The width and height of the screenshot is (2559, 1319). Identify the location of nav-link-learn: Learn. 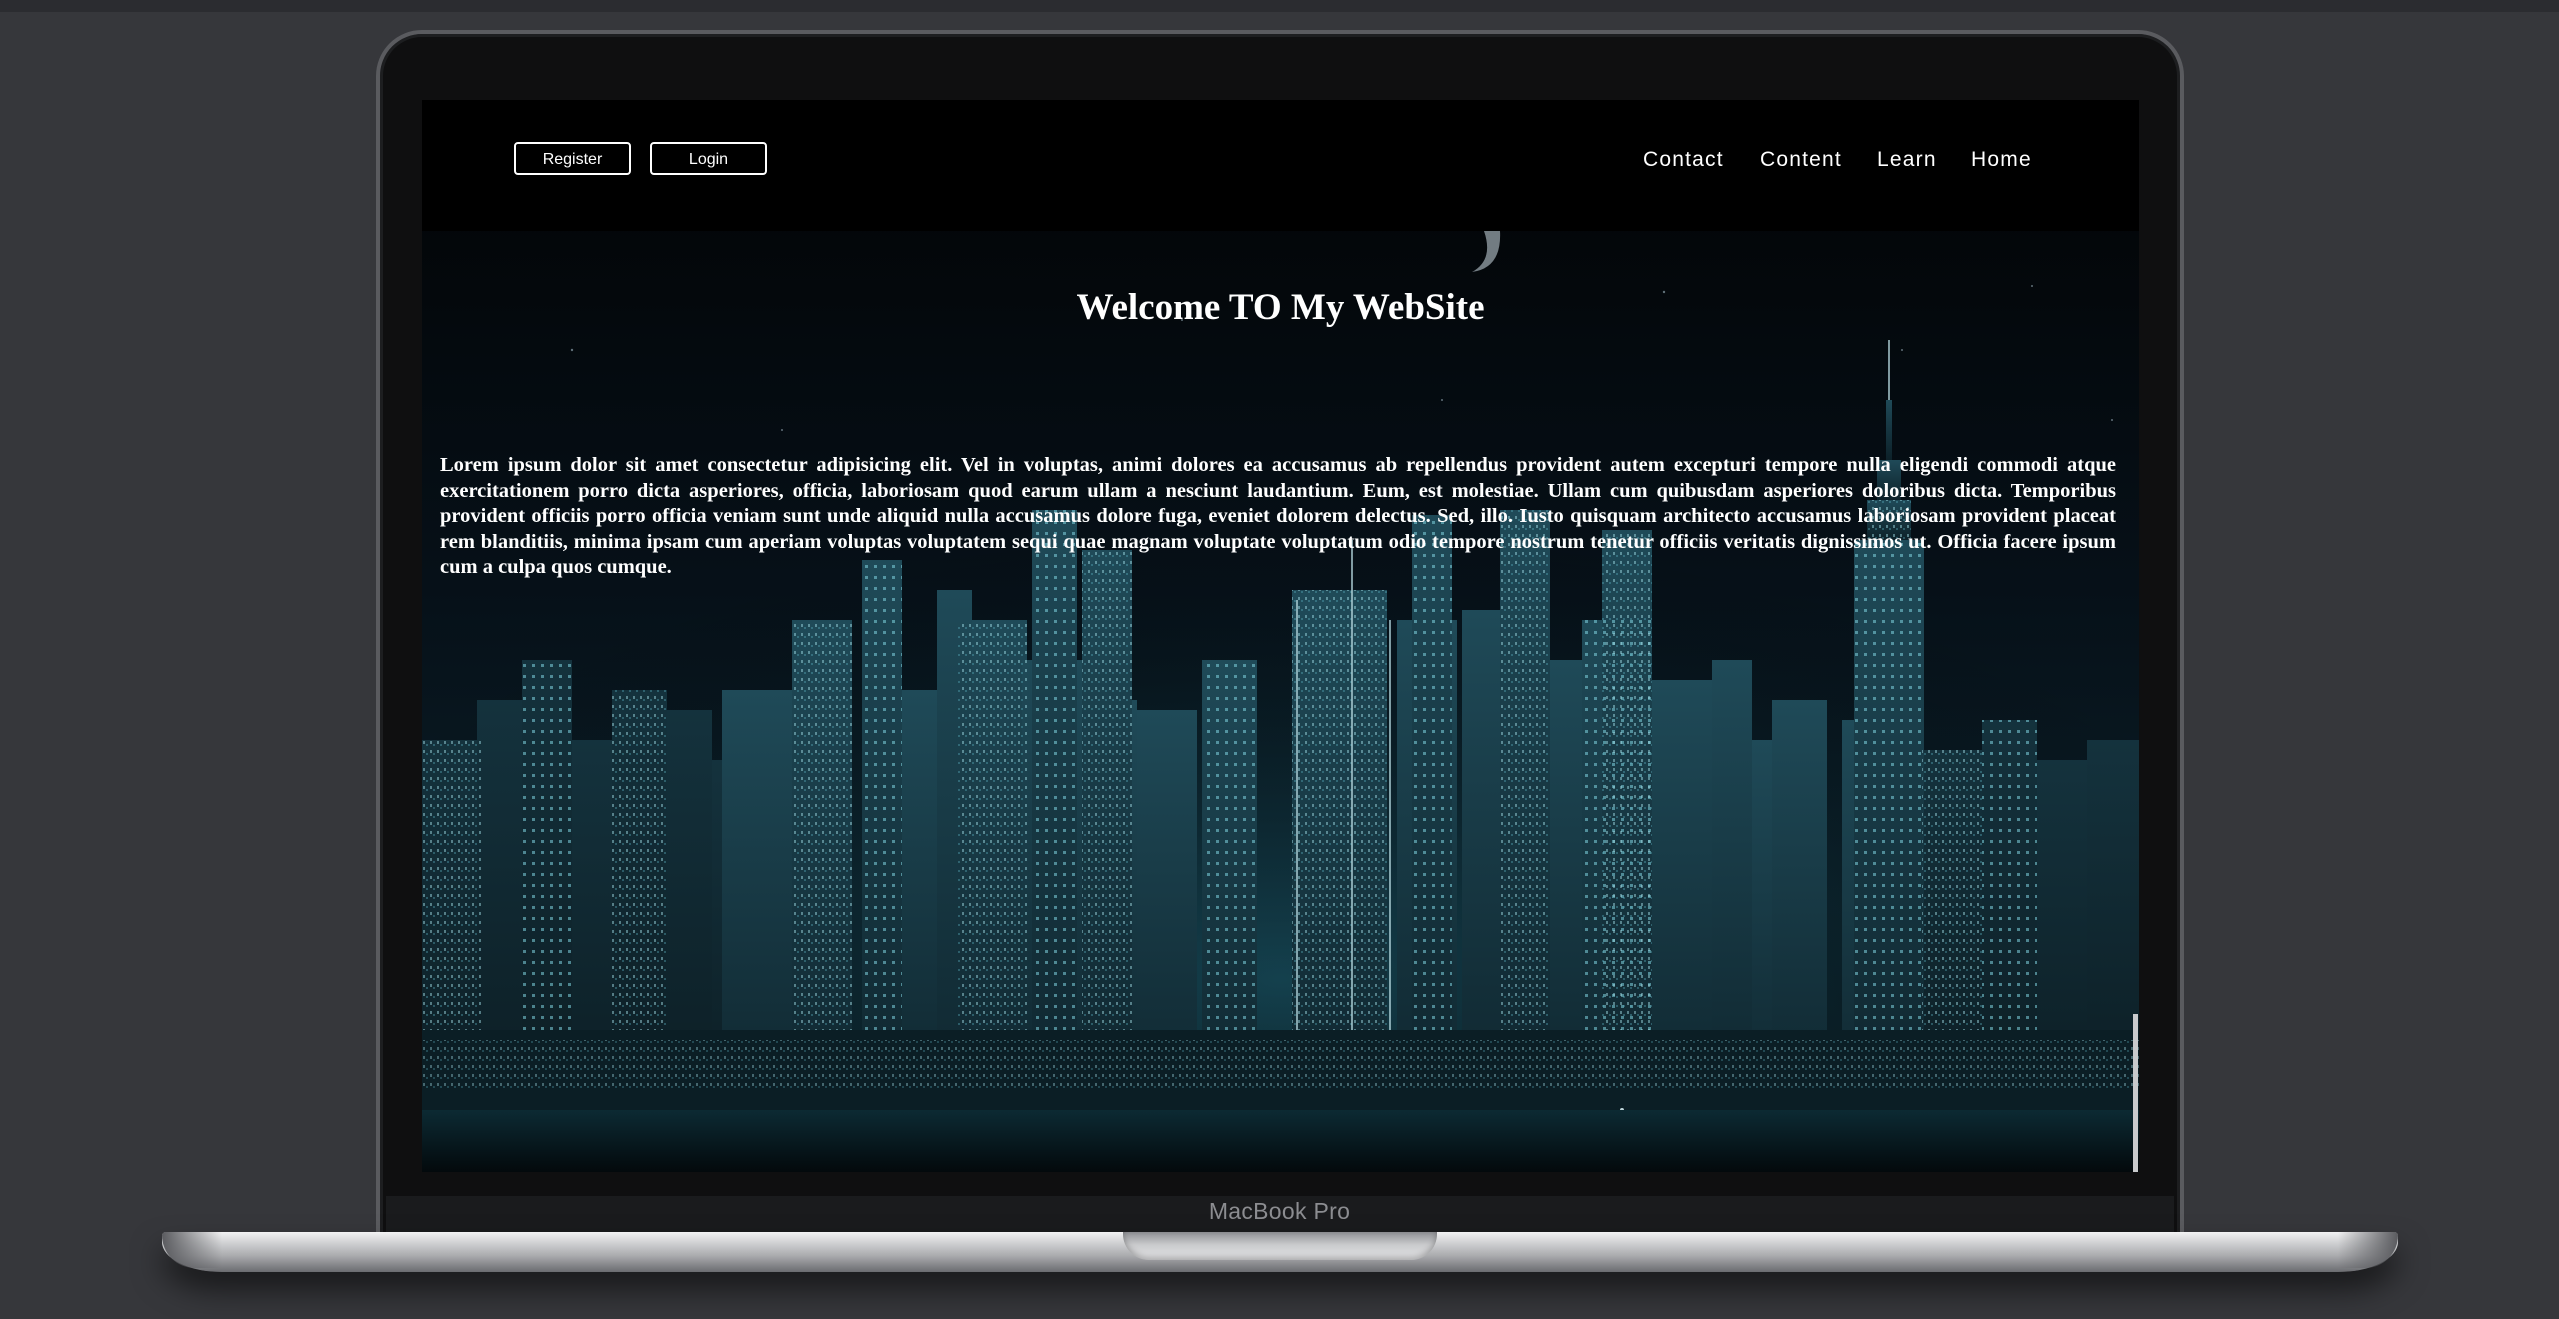
(1907, 160).